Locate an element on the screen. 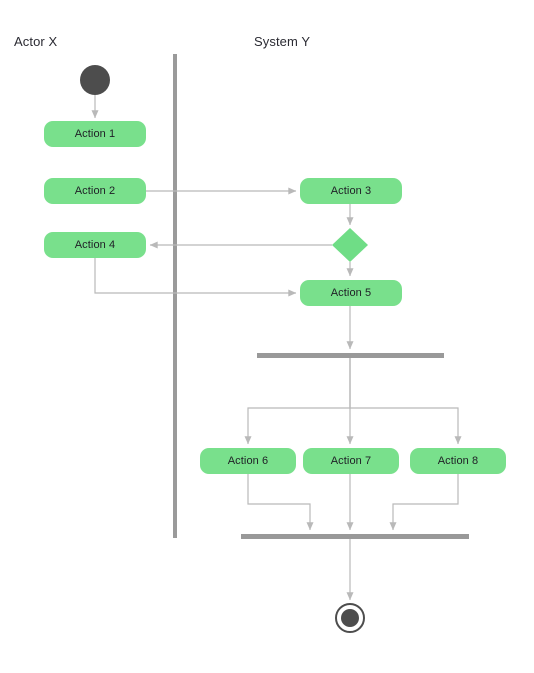 The image size is (534, 673). edge-action4-to-action5 is located at coordinates (195, 277).